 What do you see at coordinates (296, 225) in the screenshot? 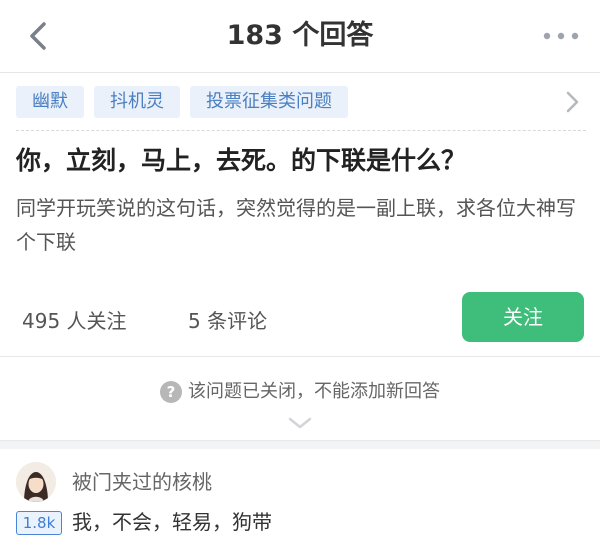
I see `question-description: 同学开玩笑说的这句话，突然觉得的是一副上联，求各位大神写个下联` at bounding box center [296, 225].